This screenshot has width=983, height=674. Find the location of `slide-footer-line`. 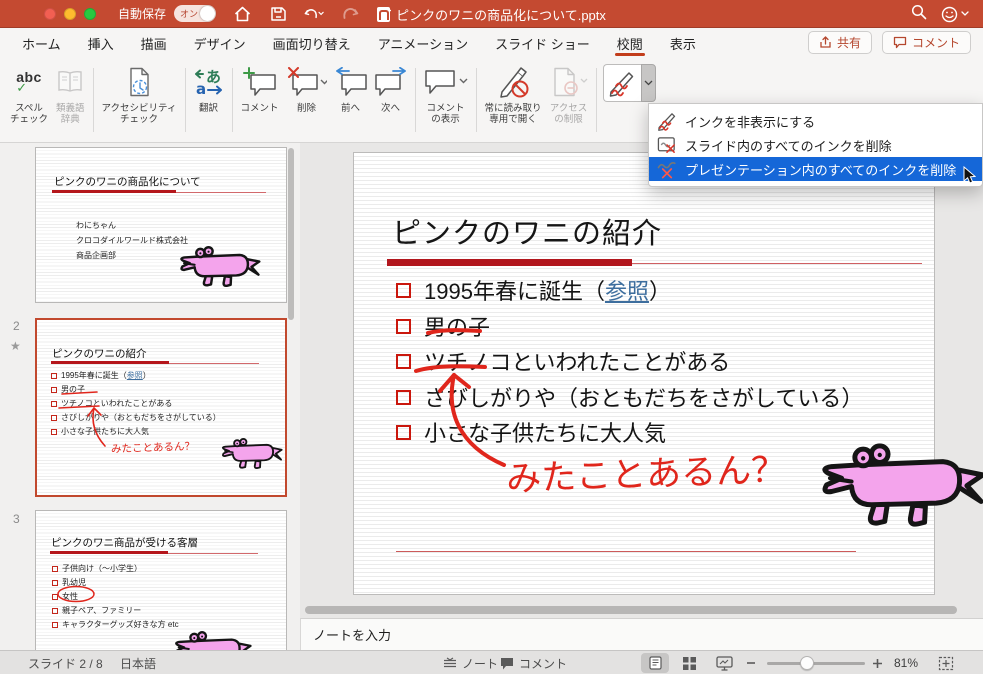

slide-footer-line is located at coordinates (626, 551).